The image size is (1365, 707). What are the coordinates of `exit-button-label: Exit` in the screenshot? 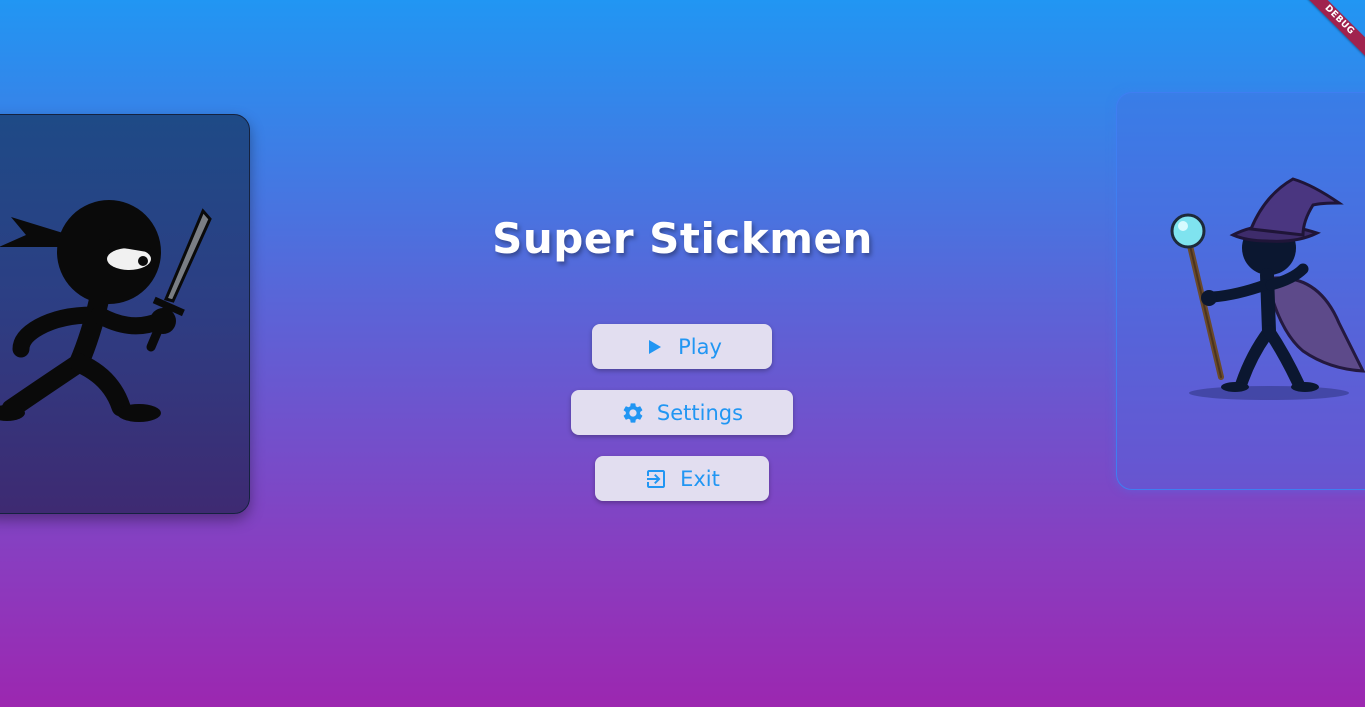 It's located at (700, 478).